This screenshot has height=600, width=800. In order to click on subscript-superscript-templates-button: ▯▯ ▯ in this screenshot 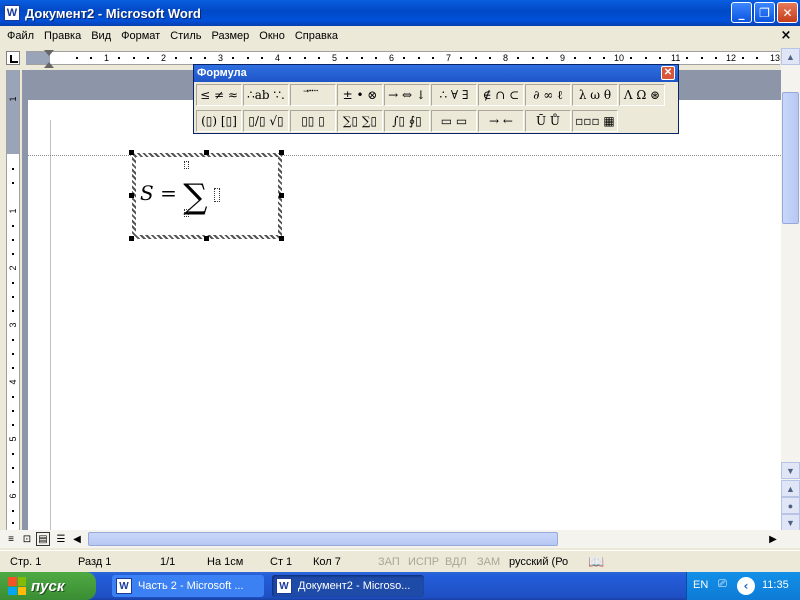, I will do `click(313, 121)`.